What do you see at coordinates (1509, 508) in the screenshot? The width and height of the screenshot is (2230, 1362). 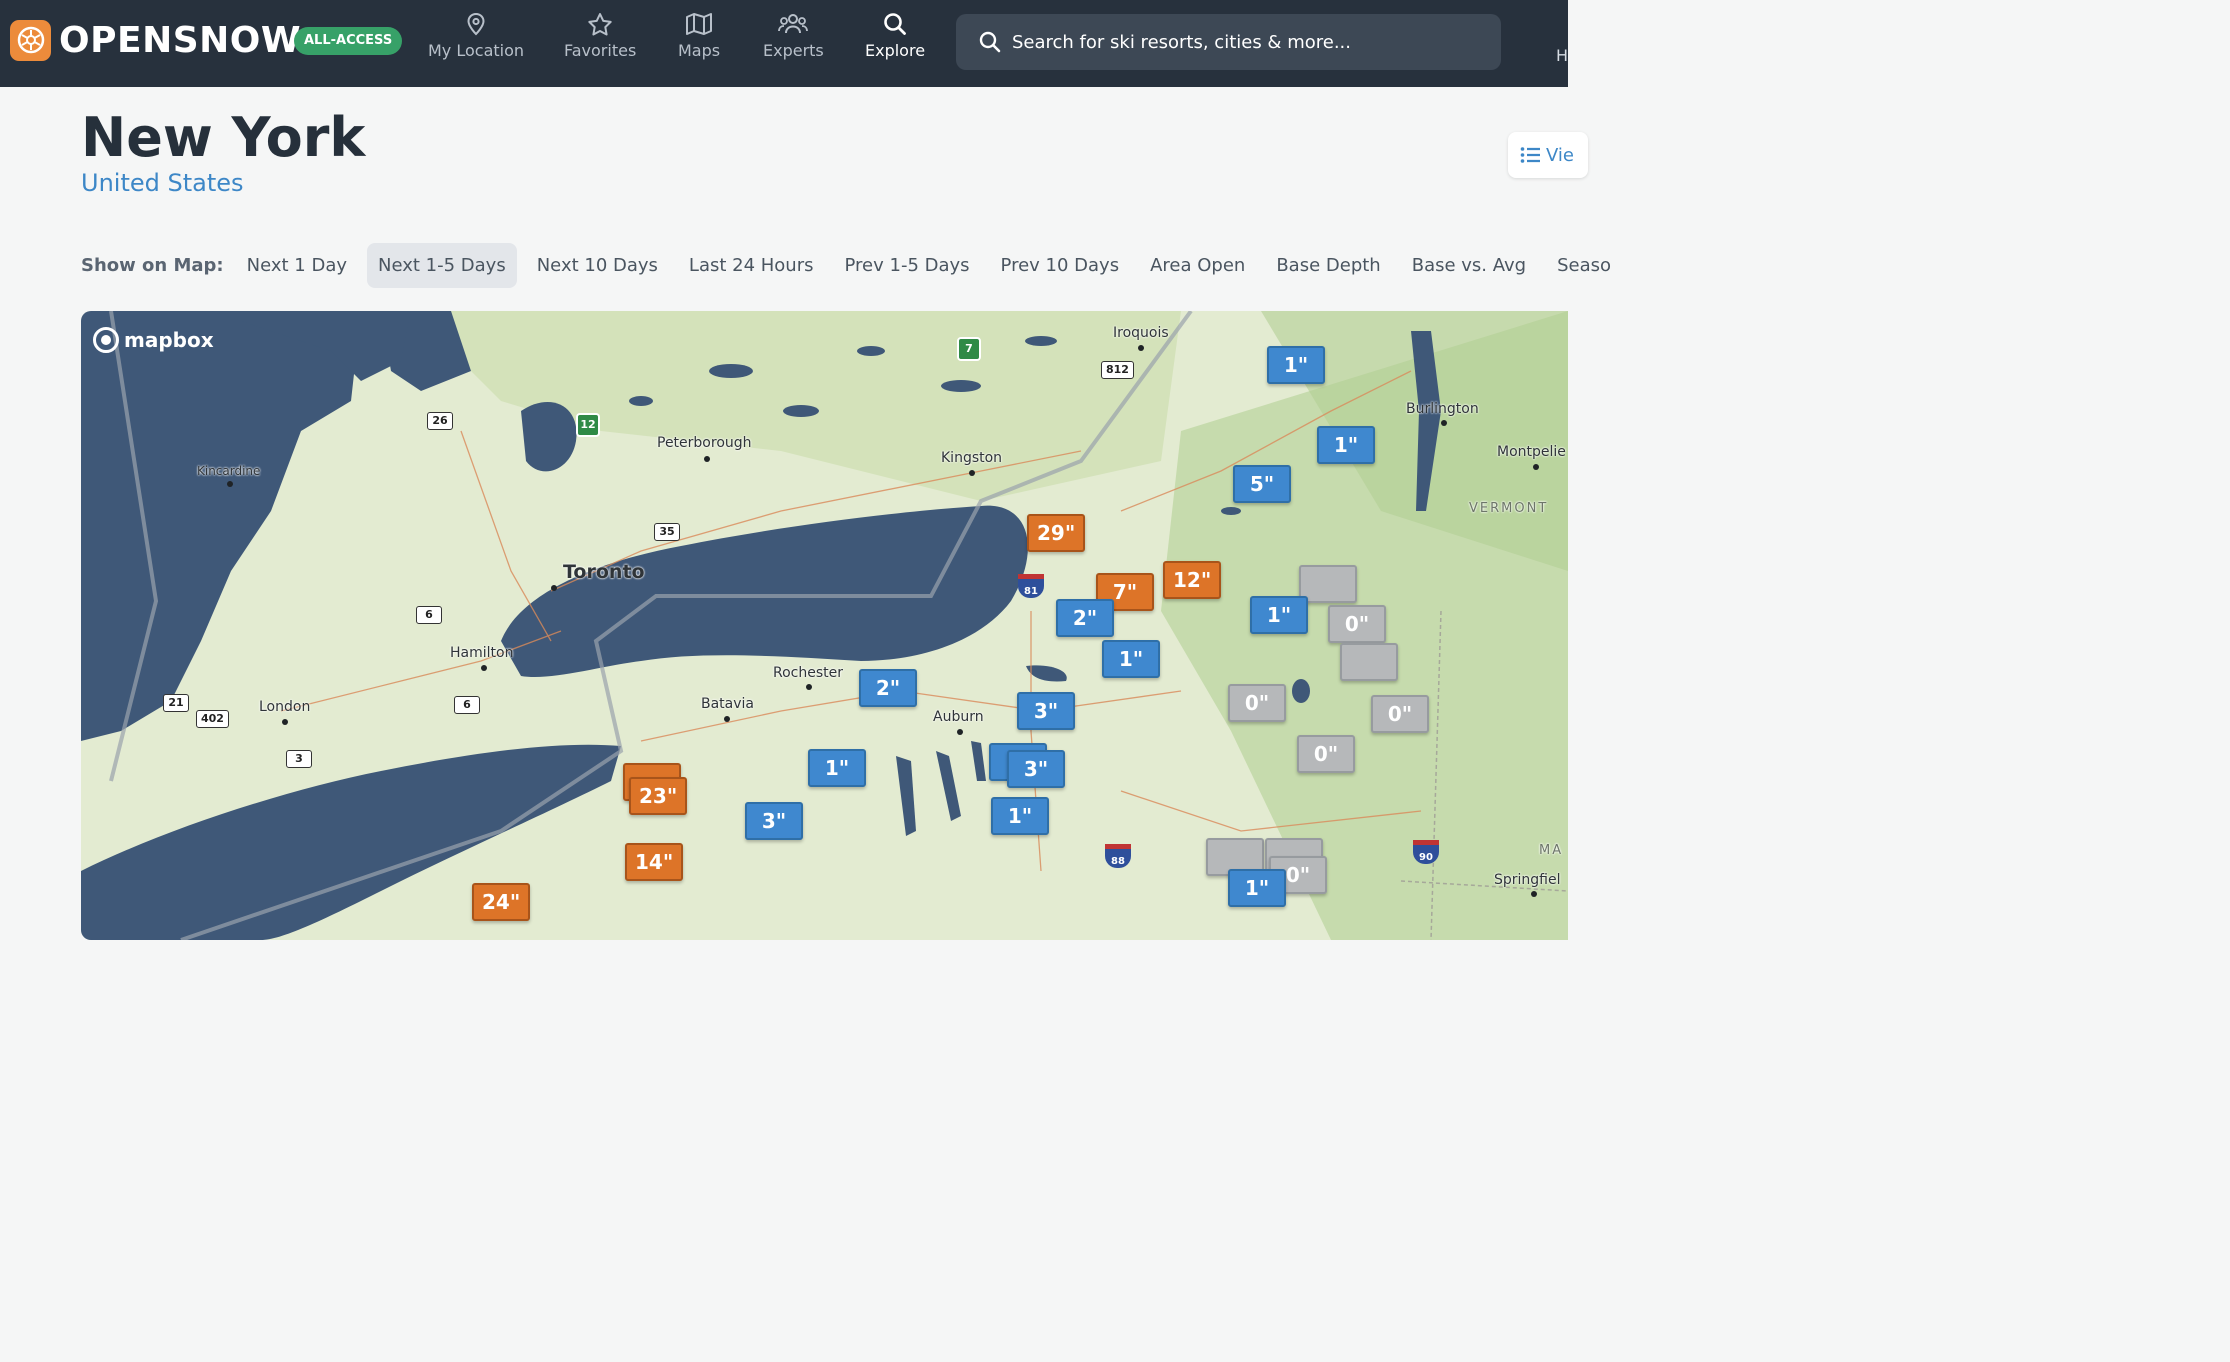 I see `place-vermont: VERMONT` at bounding box center [1509, 508].